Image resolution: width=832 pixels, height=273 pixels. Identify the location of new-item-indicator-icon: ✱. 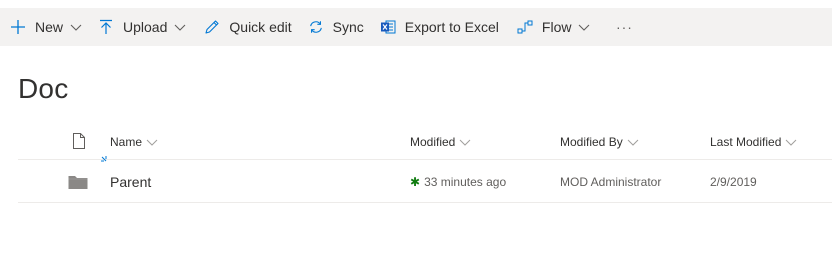
(415, 181).